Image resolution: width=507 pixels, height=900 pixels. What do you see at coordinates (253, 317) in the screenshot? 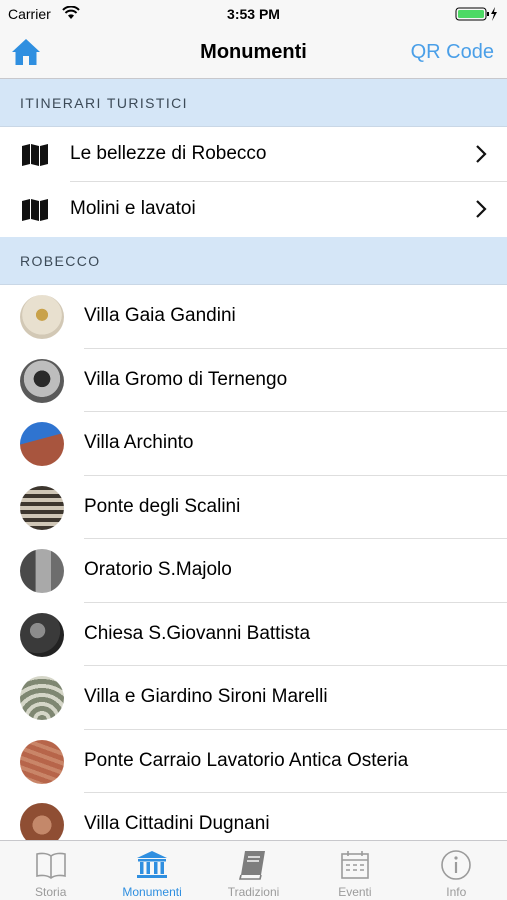
I see `list-item-monument: Villa Gaia Gandini` at bounding box center [253, 317].